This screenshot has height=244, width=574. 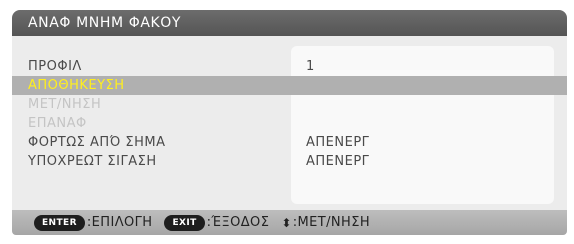 What do you see at coordinates (65, 104) in the screenshot?
I see `menu-item-move-label: ΜΕΤ/ΝΗΣΗ` at bounding box center [65, 104].